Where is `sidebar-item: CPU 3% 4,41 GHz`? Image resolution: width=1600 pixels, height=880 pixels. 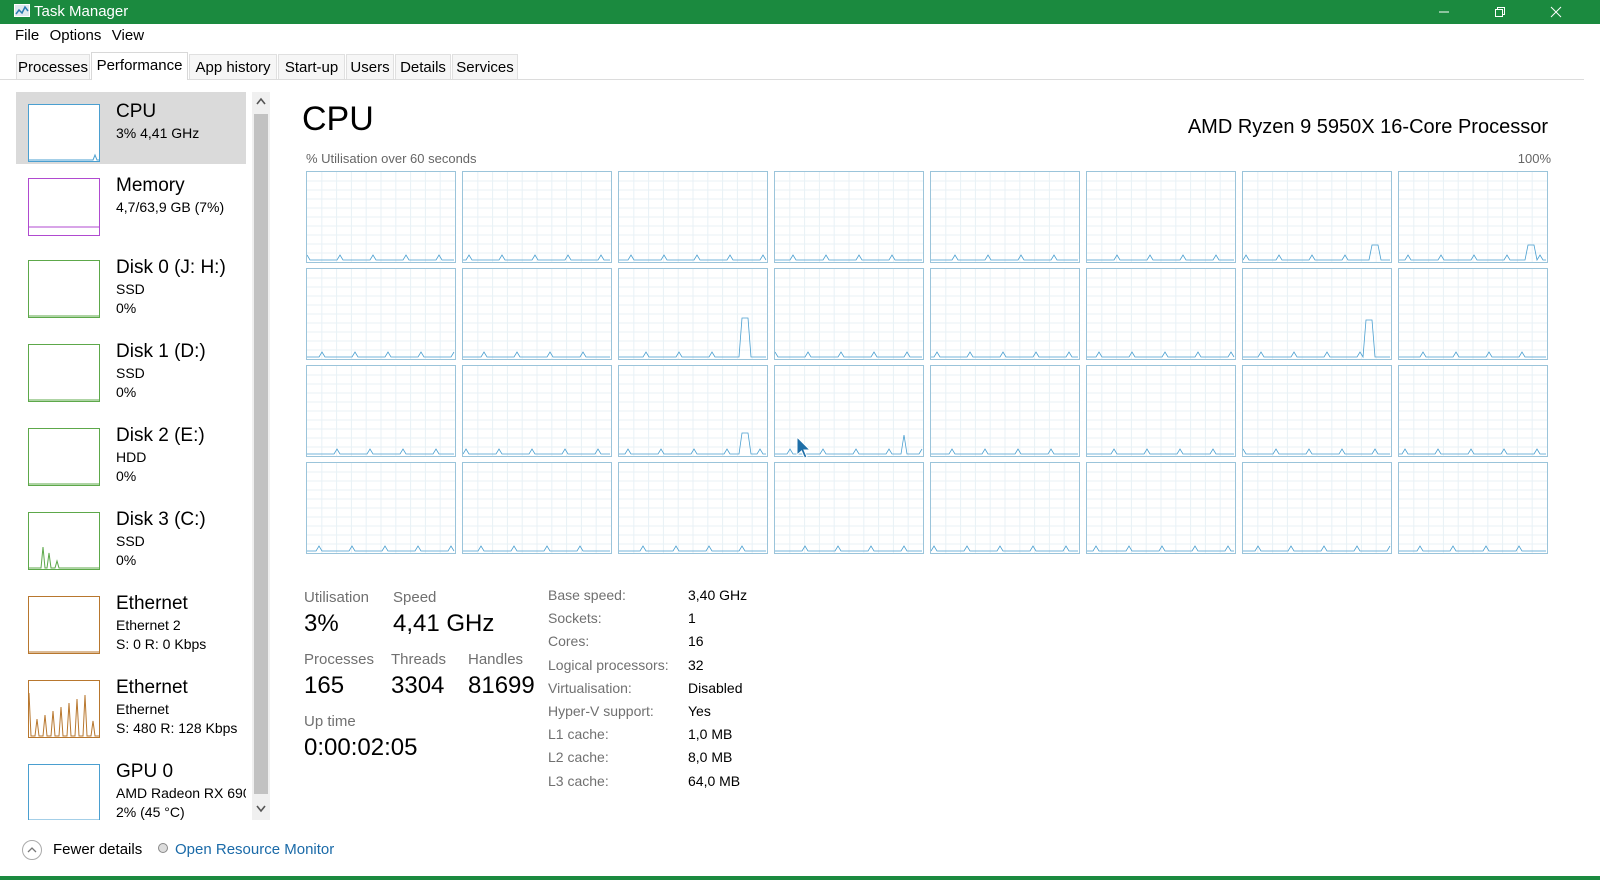
sidebar-item: CPU 3% 4,41 GHz is located at coordinates (131, 128).